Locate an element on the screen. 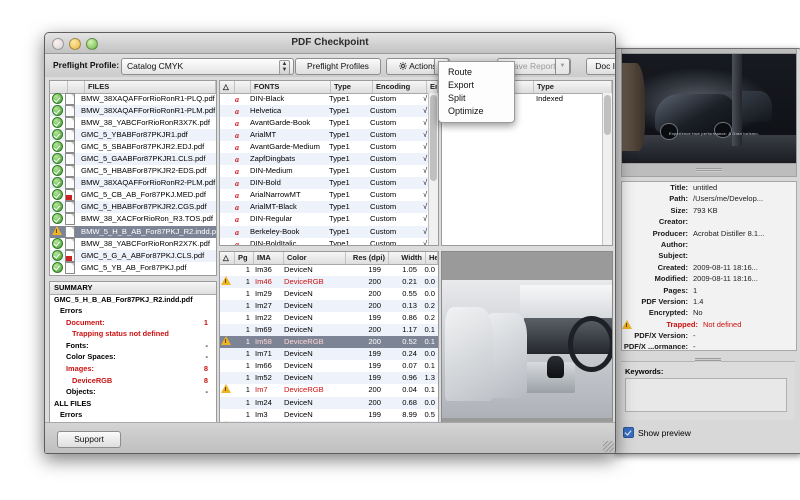 This screenshot has width=800, height=500. save-reports-label: Save Reports is located at coordinates (534, 66).